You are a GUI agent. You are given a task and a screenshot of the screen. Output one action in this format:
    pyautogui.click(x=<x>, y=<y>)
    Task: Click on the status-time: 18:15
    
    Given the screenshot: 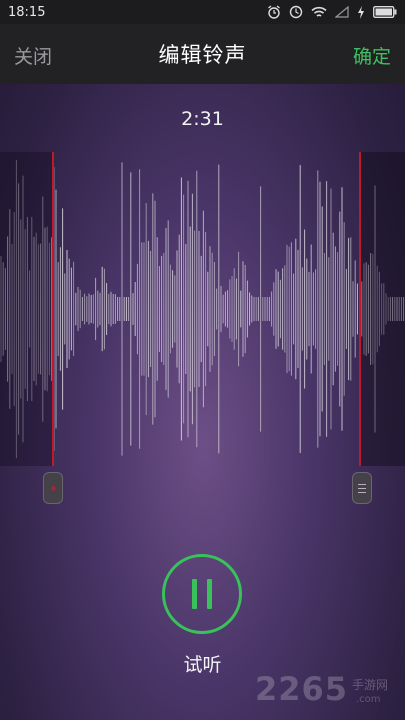 What is the action you would take?
    pyautogui.click(x=27, y=12)
    